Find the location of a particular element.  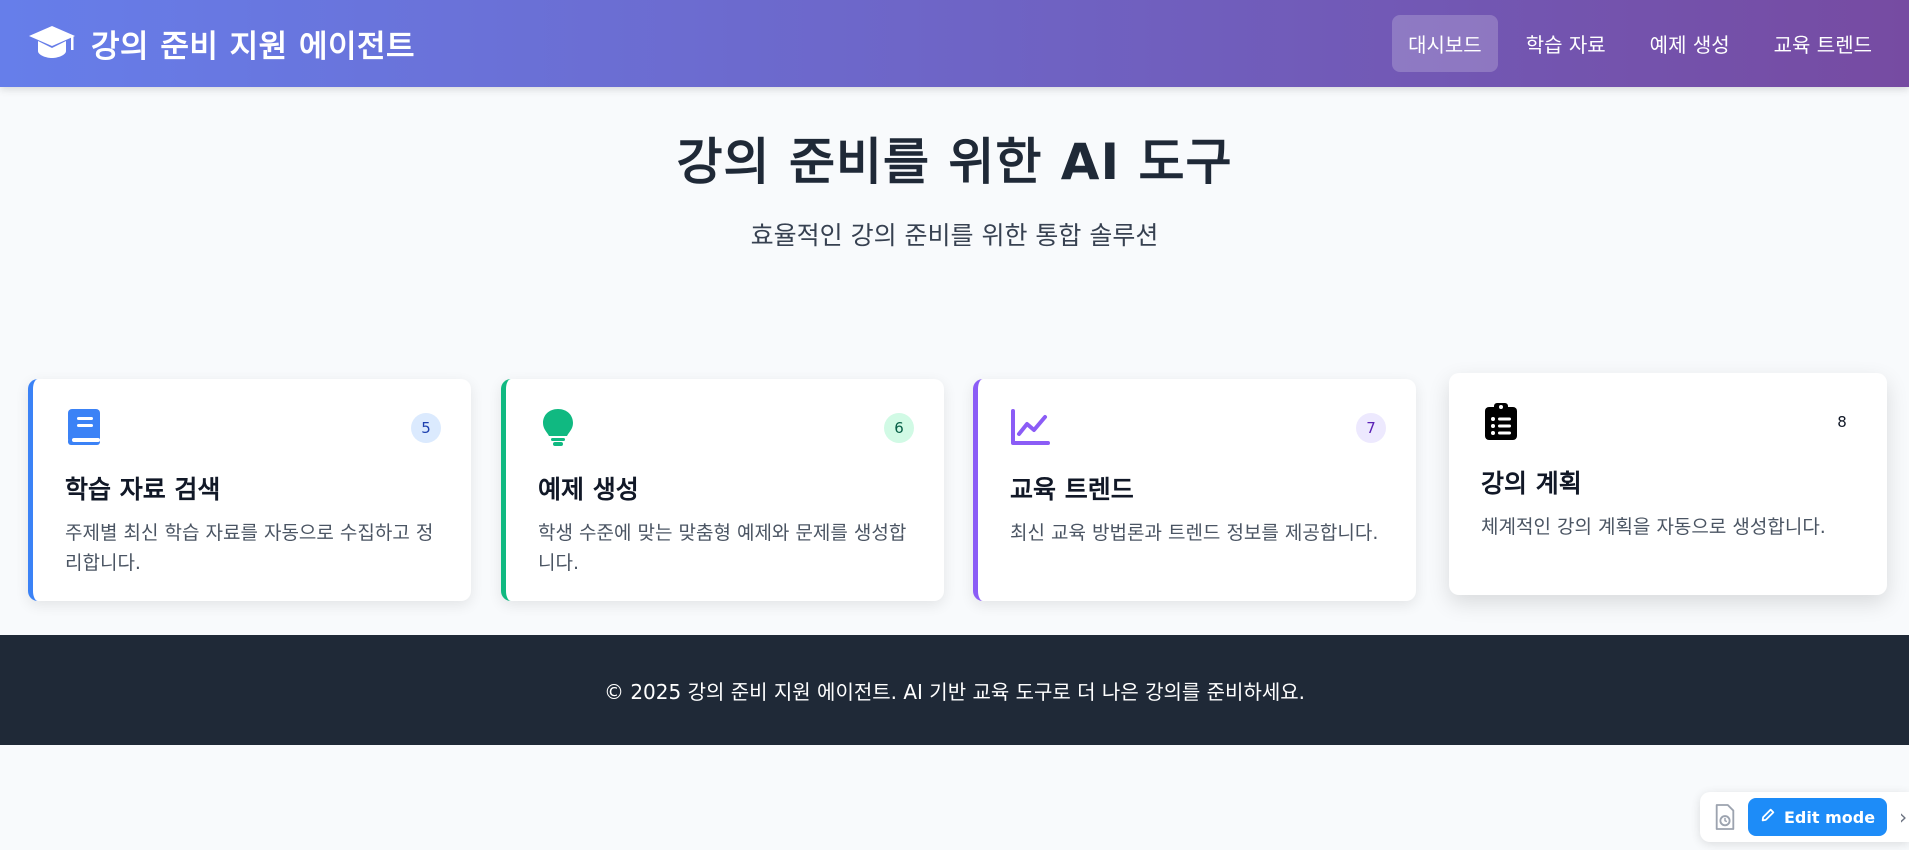

card-title: 강의 계획 is located at coordinates (1531, 483).